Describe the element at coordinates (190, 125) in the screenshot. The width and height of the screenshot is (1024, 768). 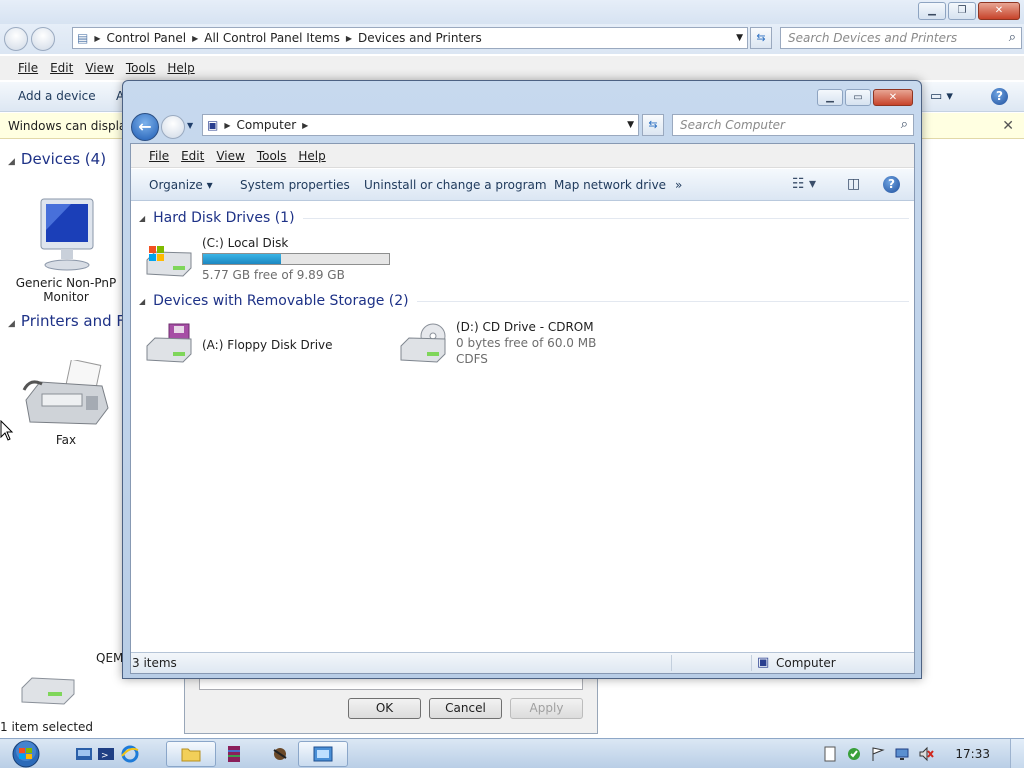
I see `recent-pages-icon: ▼` at that location.